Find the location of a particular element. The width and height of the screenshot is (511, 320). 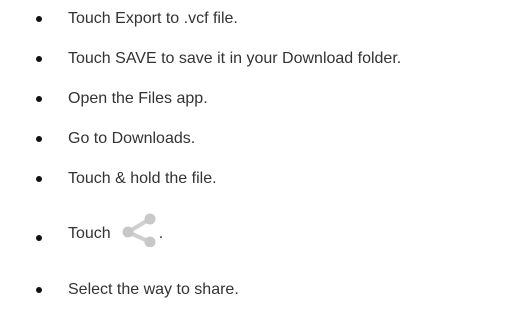

step-suffix: . is located at coordinates (161, 233).